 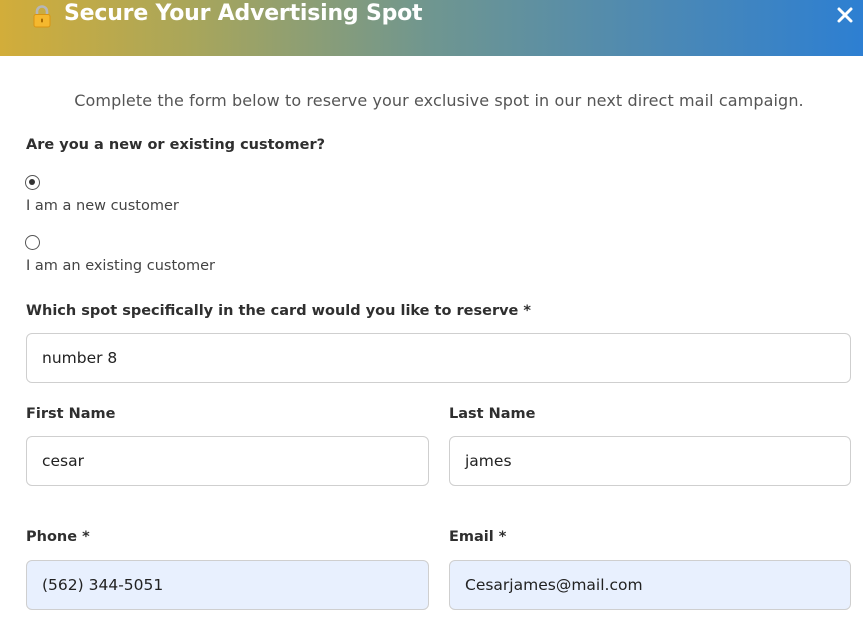 What do you see at coordinates (227, 585) in the screenshot?
I see `phone-input: (562) 344-5051` at bounding box center [227, 585].